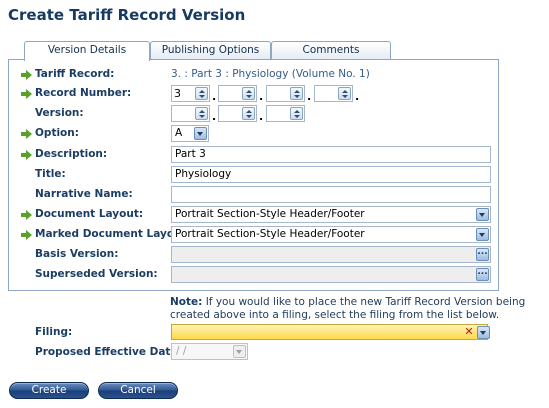 This screenshot has width=549, height=408. What do you see at coordinates (71, 154) in the screenshot?
I see `description-label: Description:` at bounding box center [71, 154].